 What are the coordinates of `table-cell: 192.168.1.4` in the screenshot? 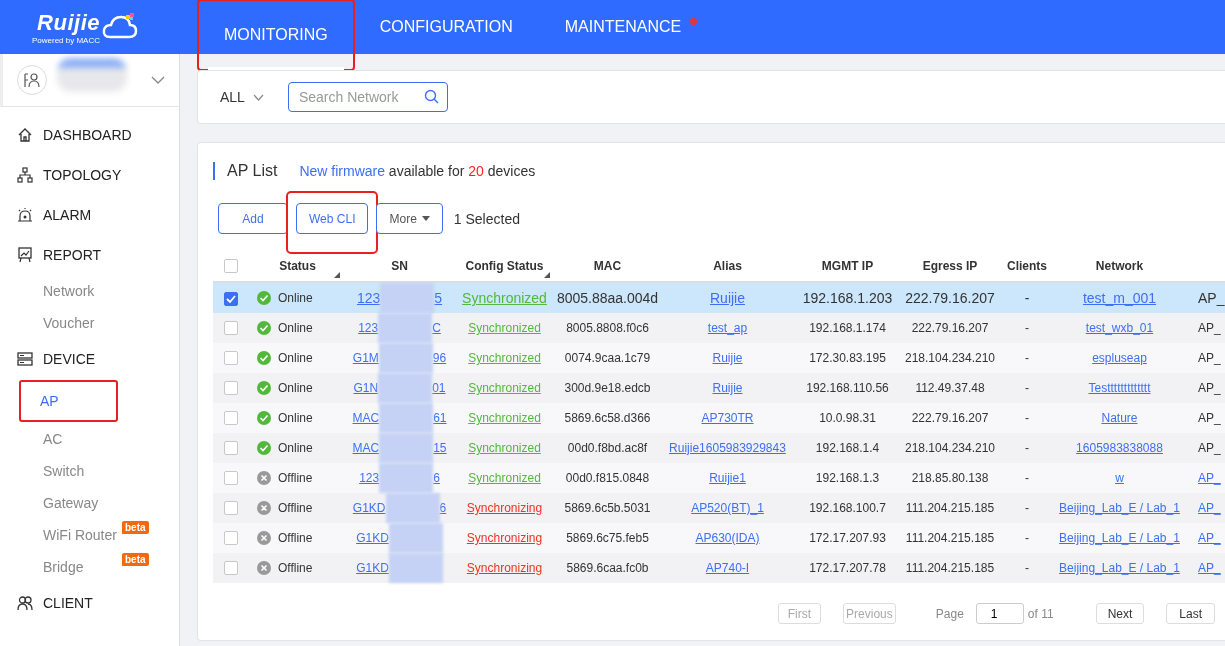 It's located at (847, 448).